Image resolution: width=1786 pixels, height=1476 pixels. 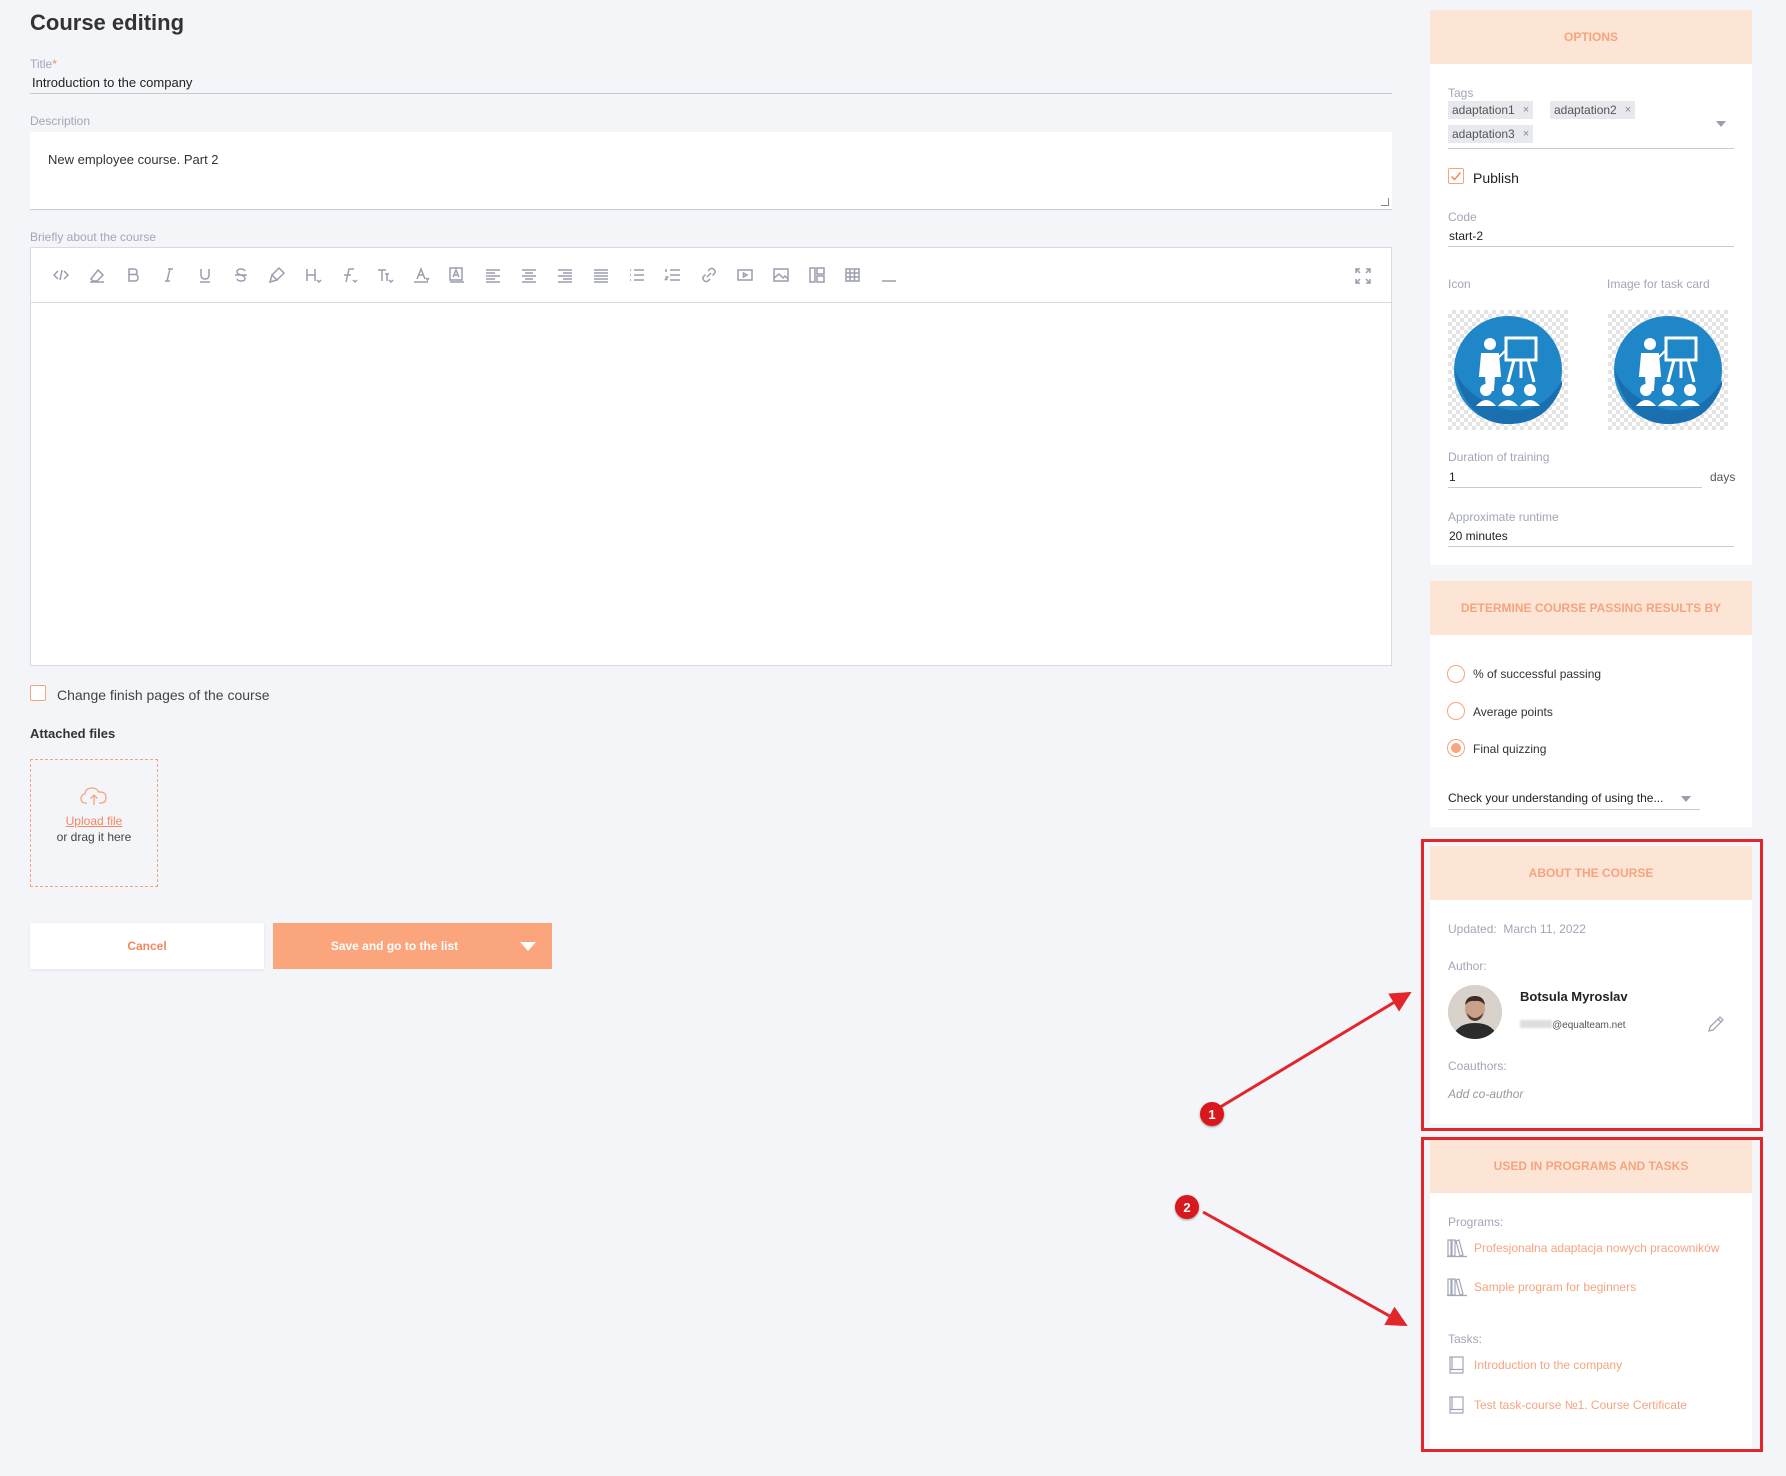 What do you see at coordinates (73, 733) in the screenshot?
I see `attached-files-title: Attached files` at bounding box center [73, 733].